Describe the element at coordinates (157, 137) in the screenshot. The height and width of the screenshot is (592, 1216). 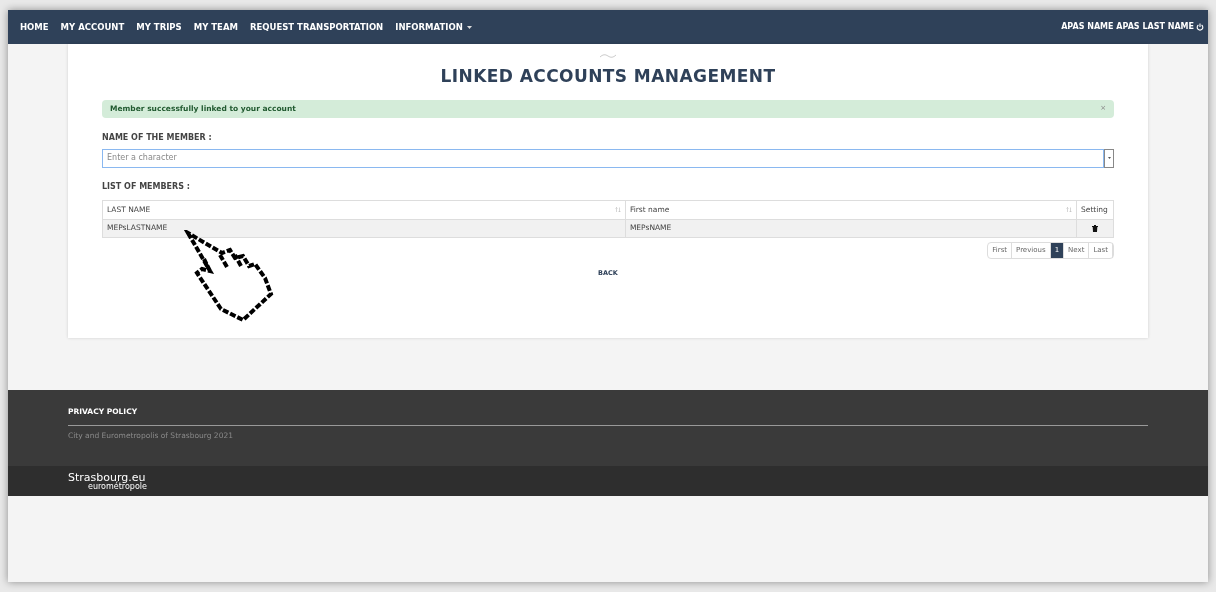
I see `field-label: NAME OF THE MEMBER :` at that location.